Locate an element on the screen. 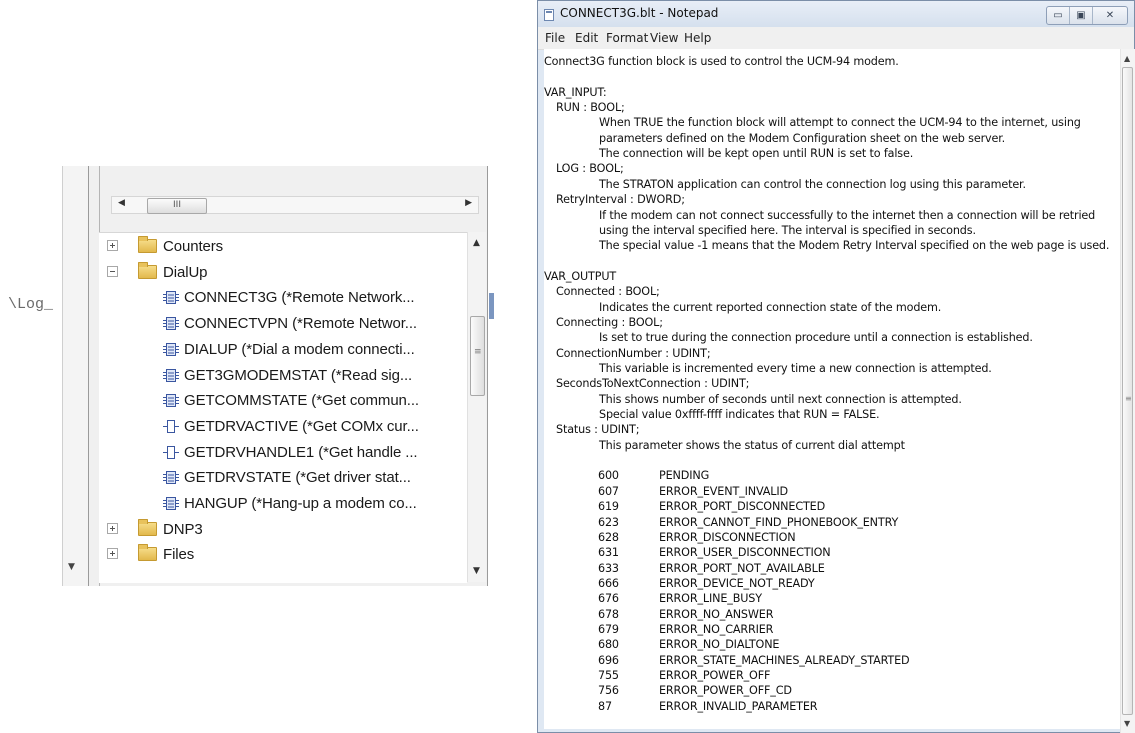  status-code-name: ERROR_INVALID_PARAMETER is located at coordinates (738, 706).